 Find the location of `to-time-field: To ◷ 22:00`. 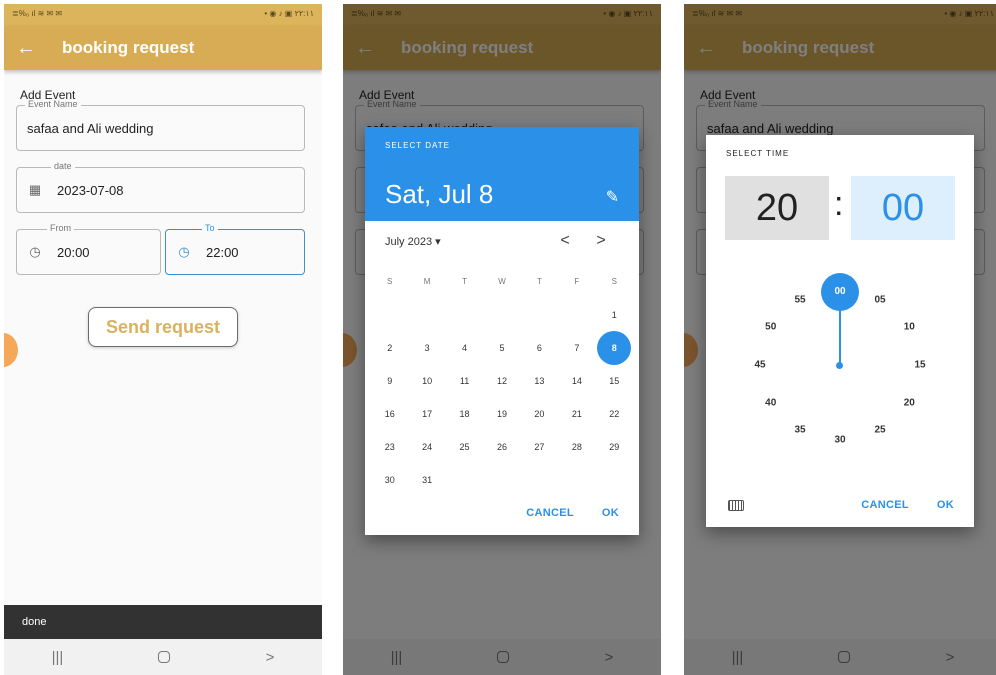

to-time-field: To ◷ 22:00 is located at coordinates (235, 249).